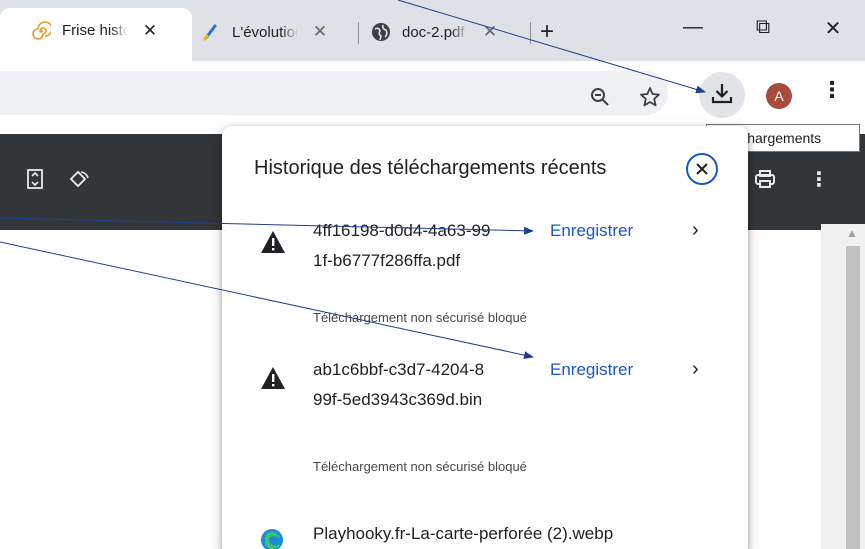  I want to click on scroll-up-arrow-icon: ▲, so click(852, 233).